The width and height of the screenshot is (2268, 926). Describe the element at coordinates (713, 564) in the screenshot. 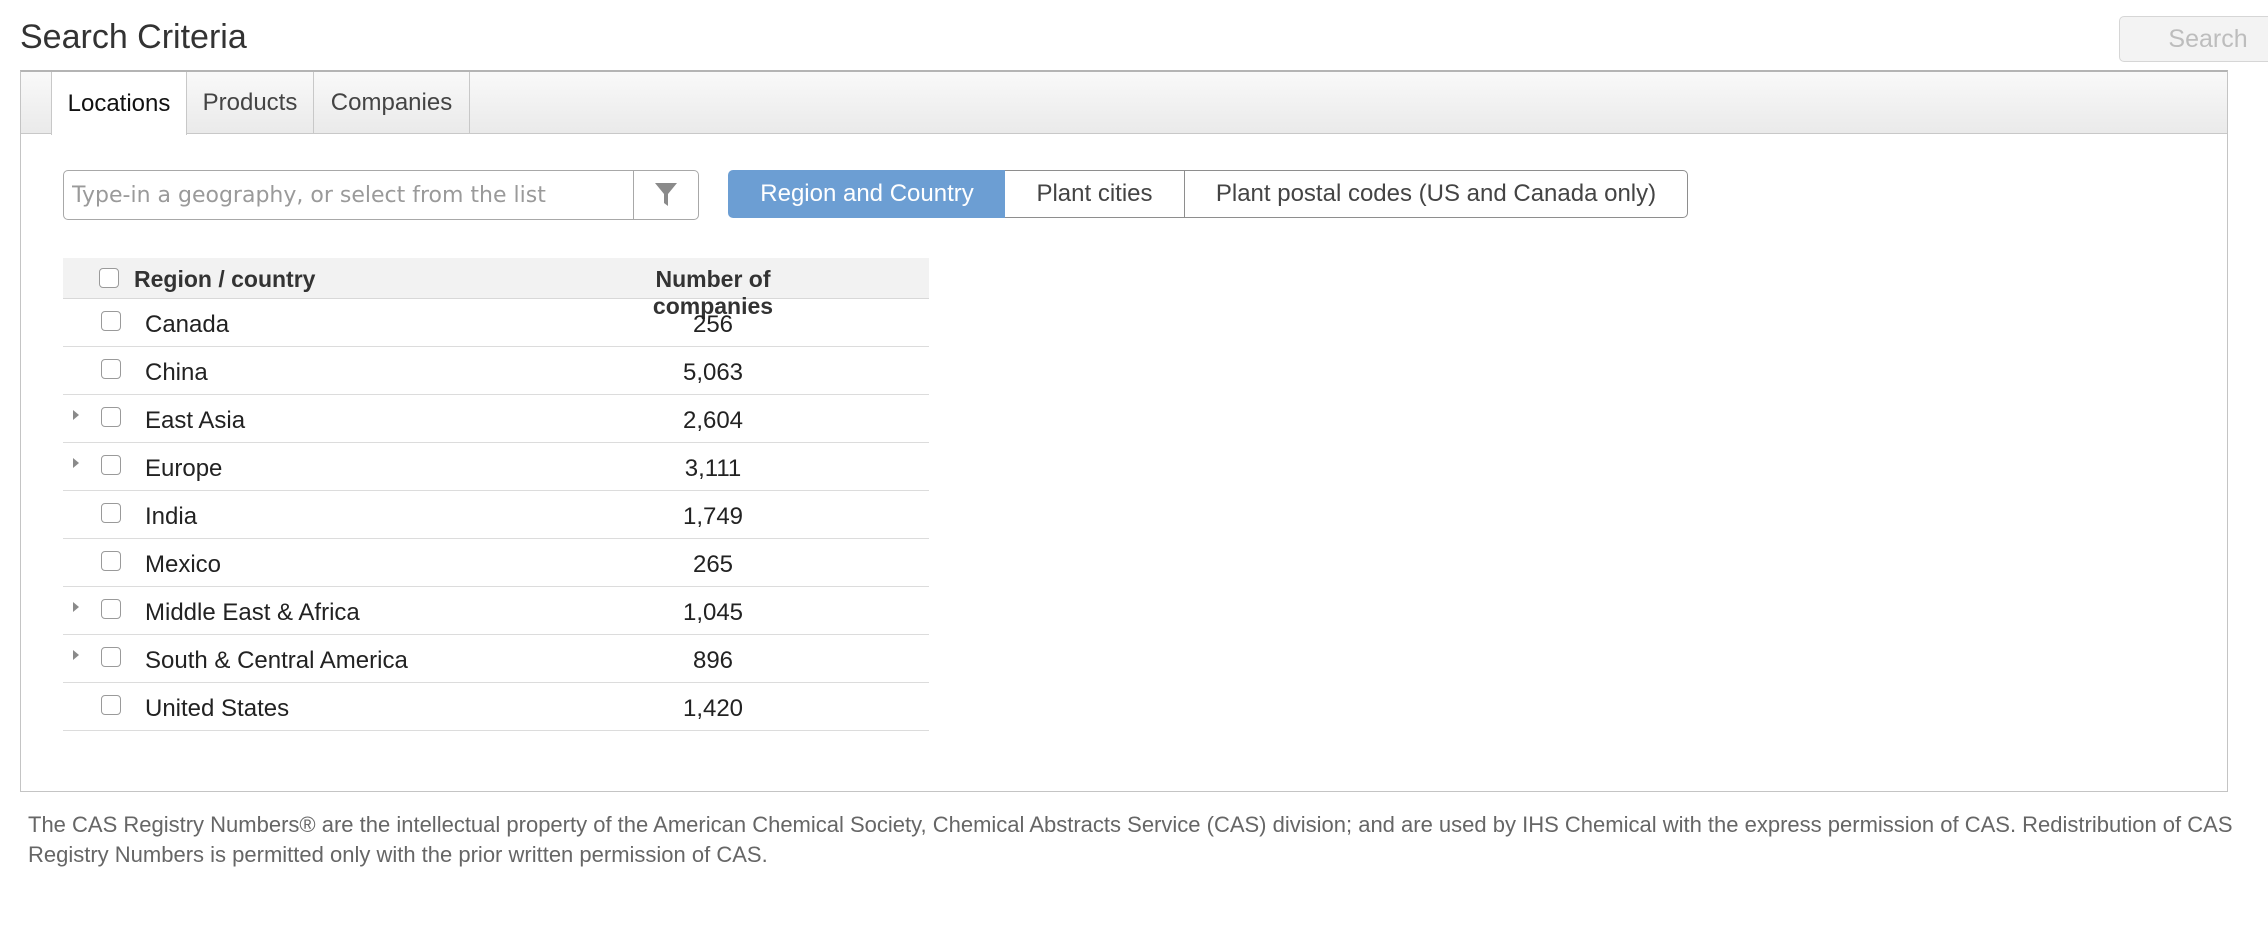

I see `company-count: 265` at that location.